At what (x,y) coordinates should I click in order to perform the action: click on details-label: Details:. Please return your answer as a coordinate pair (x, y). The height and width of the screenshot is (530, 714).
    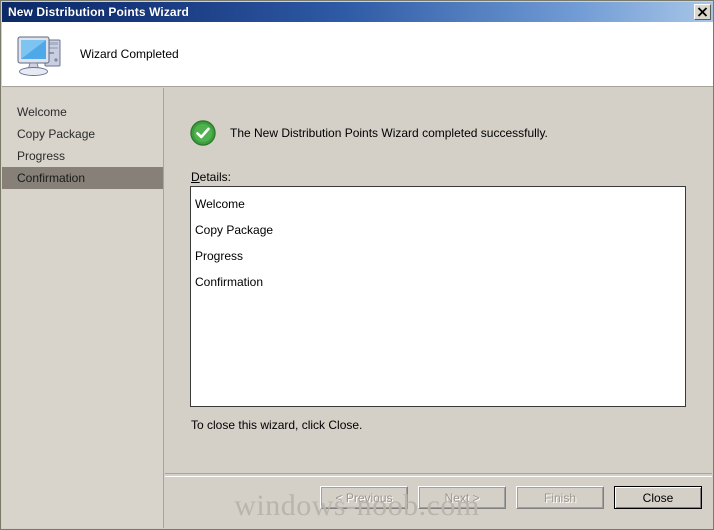
    Looking at the image, I should click on (211, 177).